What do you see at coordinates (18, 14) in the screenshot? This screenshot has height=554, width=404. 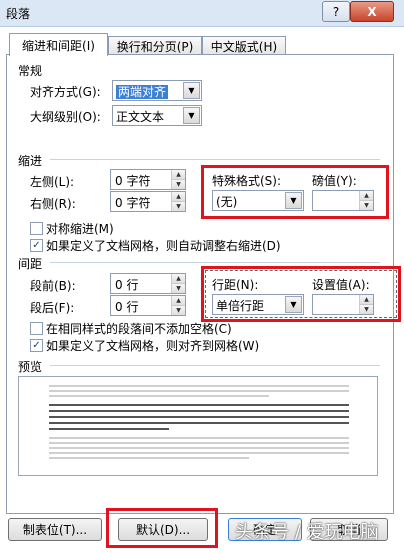 I see `window-title: 段落` at bounding box center [18, 14].